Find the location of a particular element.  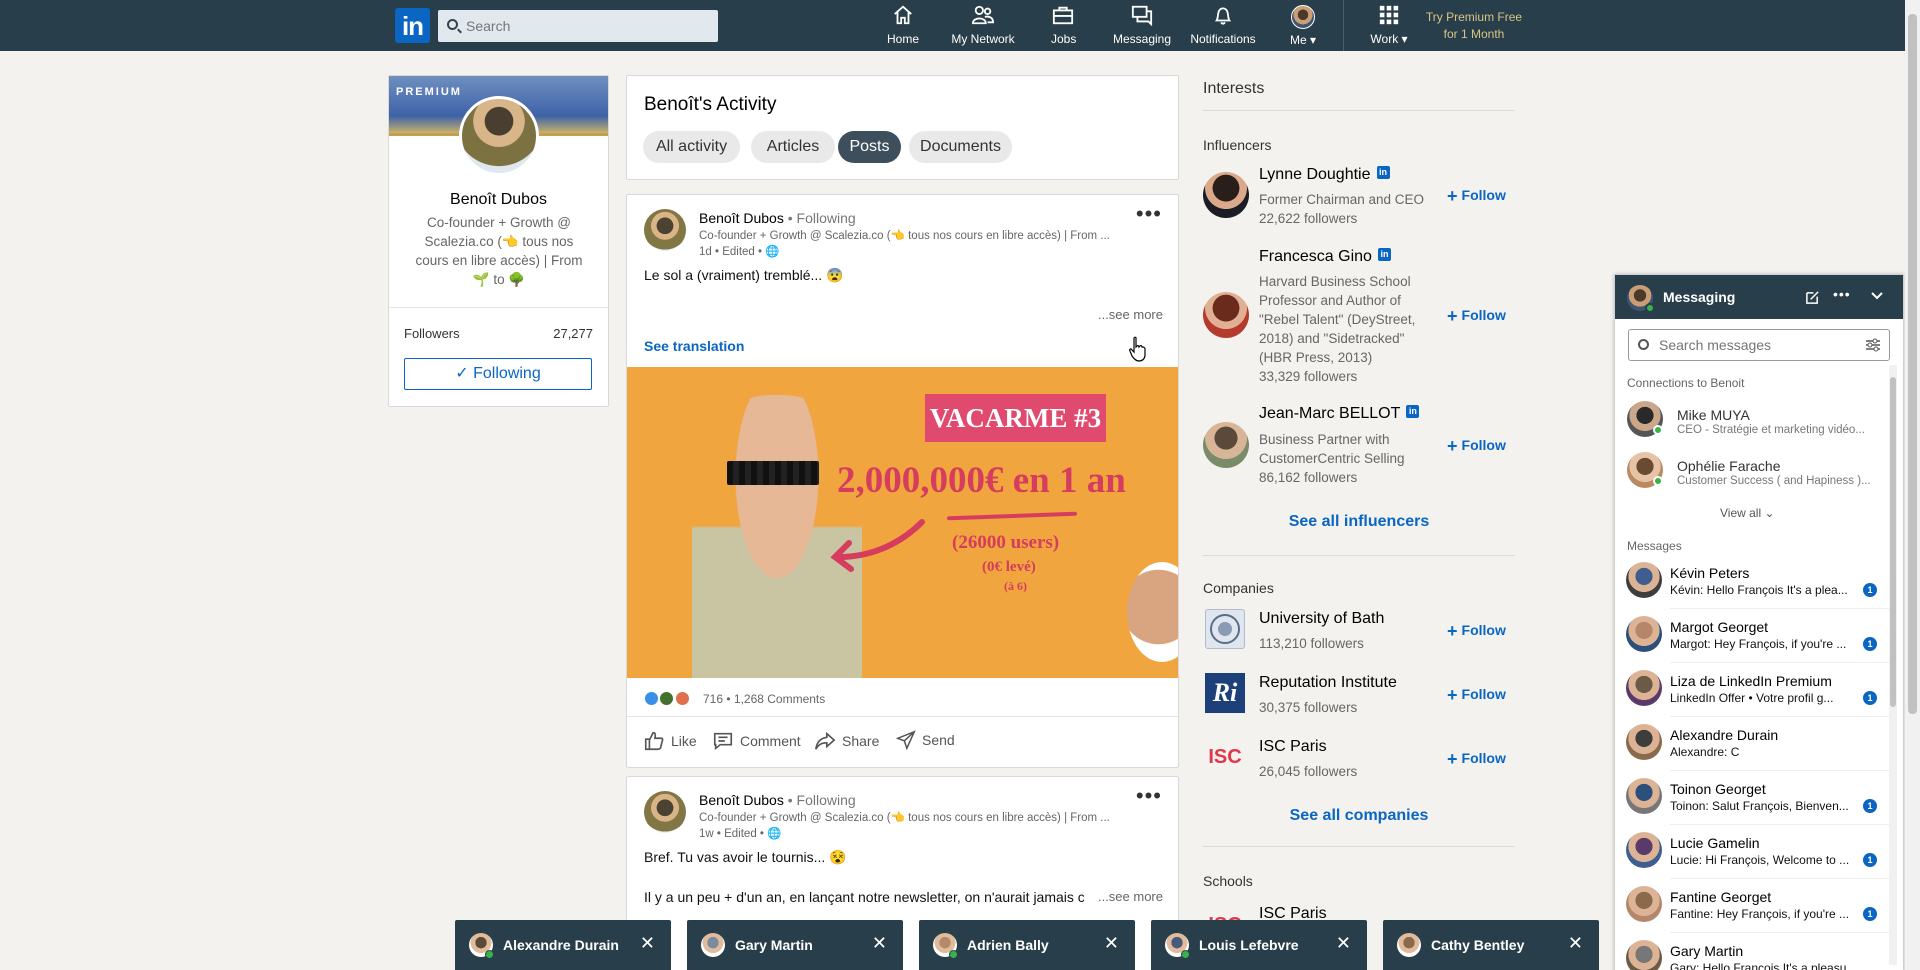

try-premium-link: Try Premium Free for 1 Month is located at coordinates (1474, 26).